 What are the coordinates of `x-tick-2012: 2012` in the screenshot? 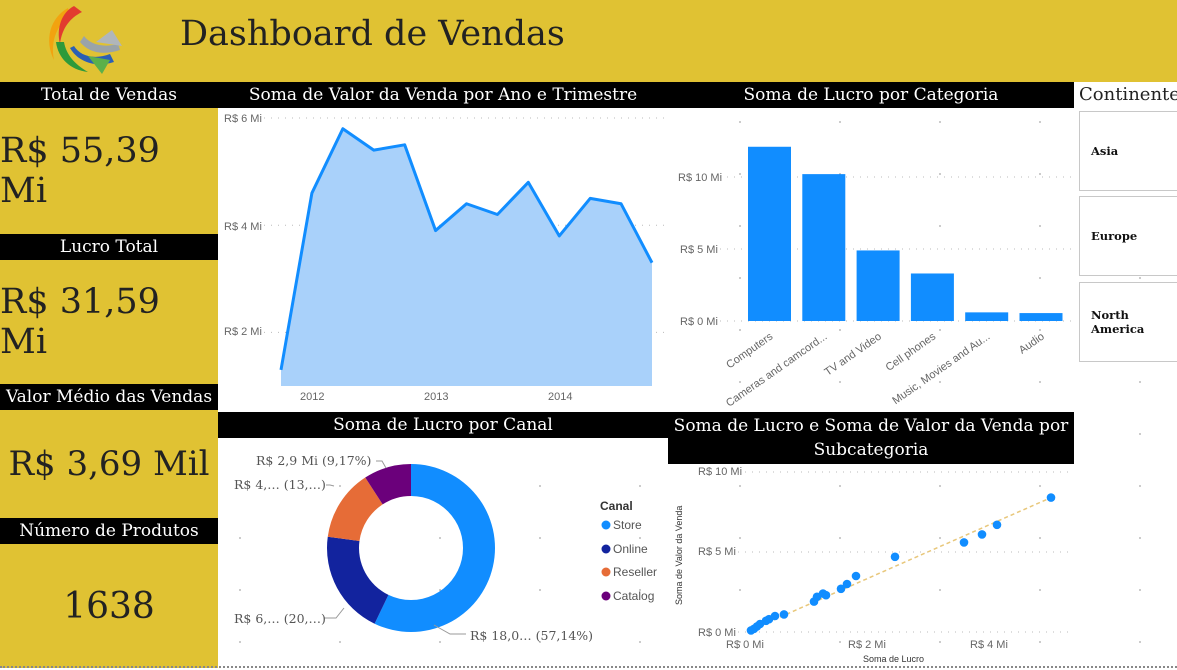 It's located at (312, 397).